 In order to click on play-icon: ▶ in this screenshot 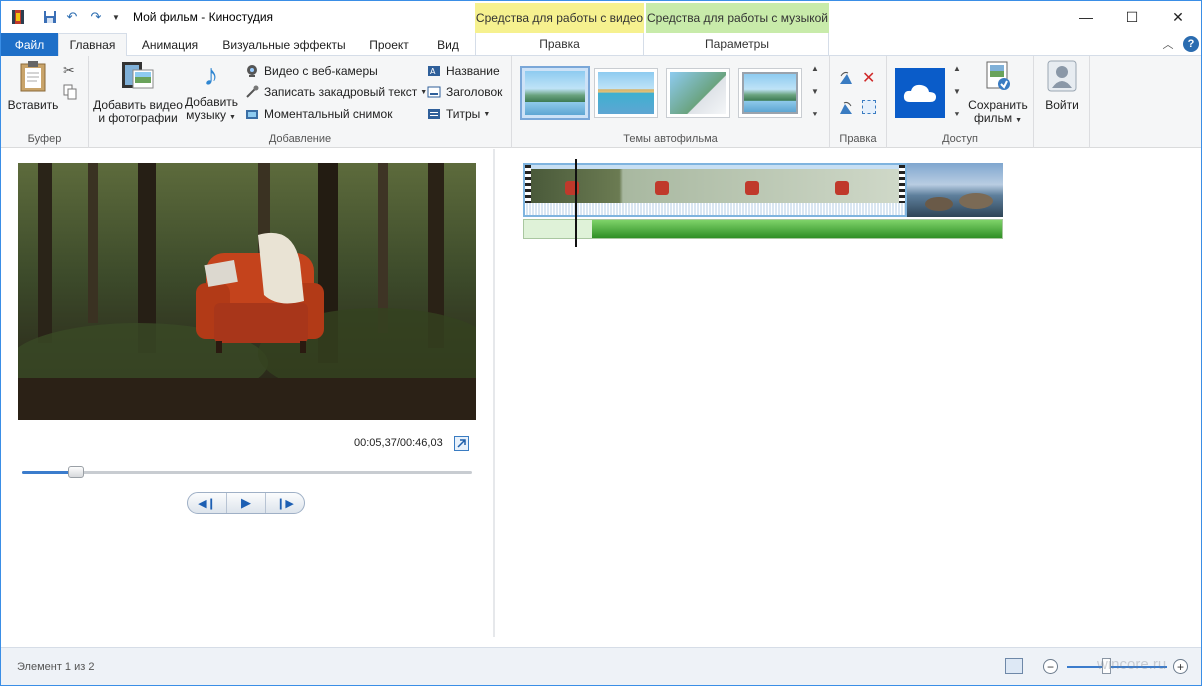, I will do `click(246, 502)`.